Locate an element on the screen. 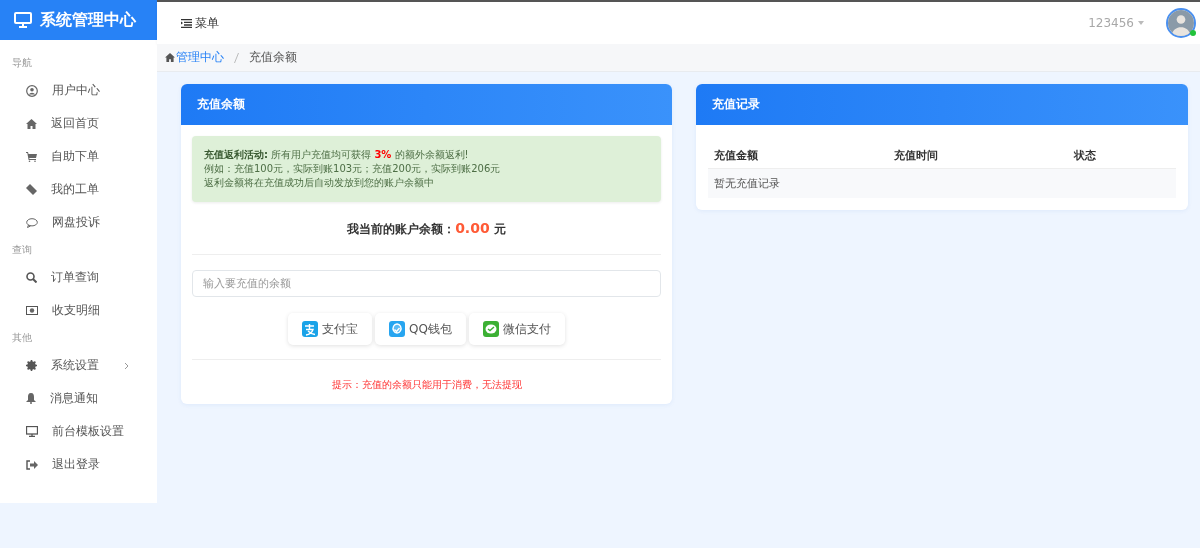  sidebar-item: 收支明细 is located at coordinates (78, 310).